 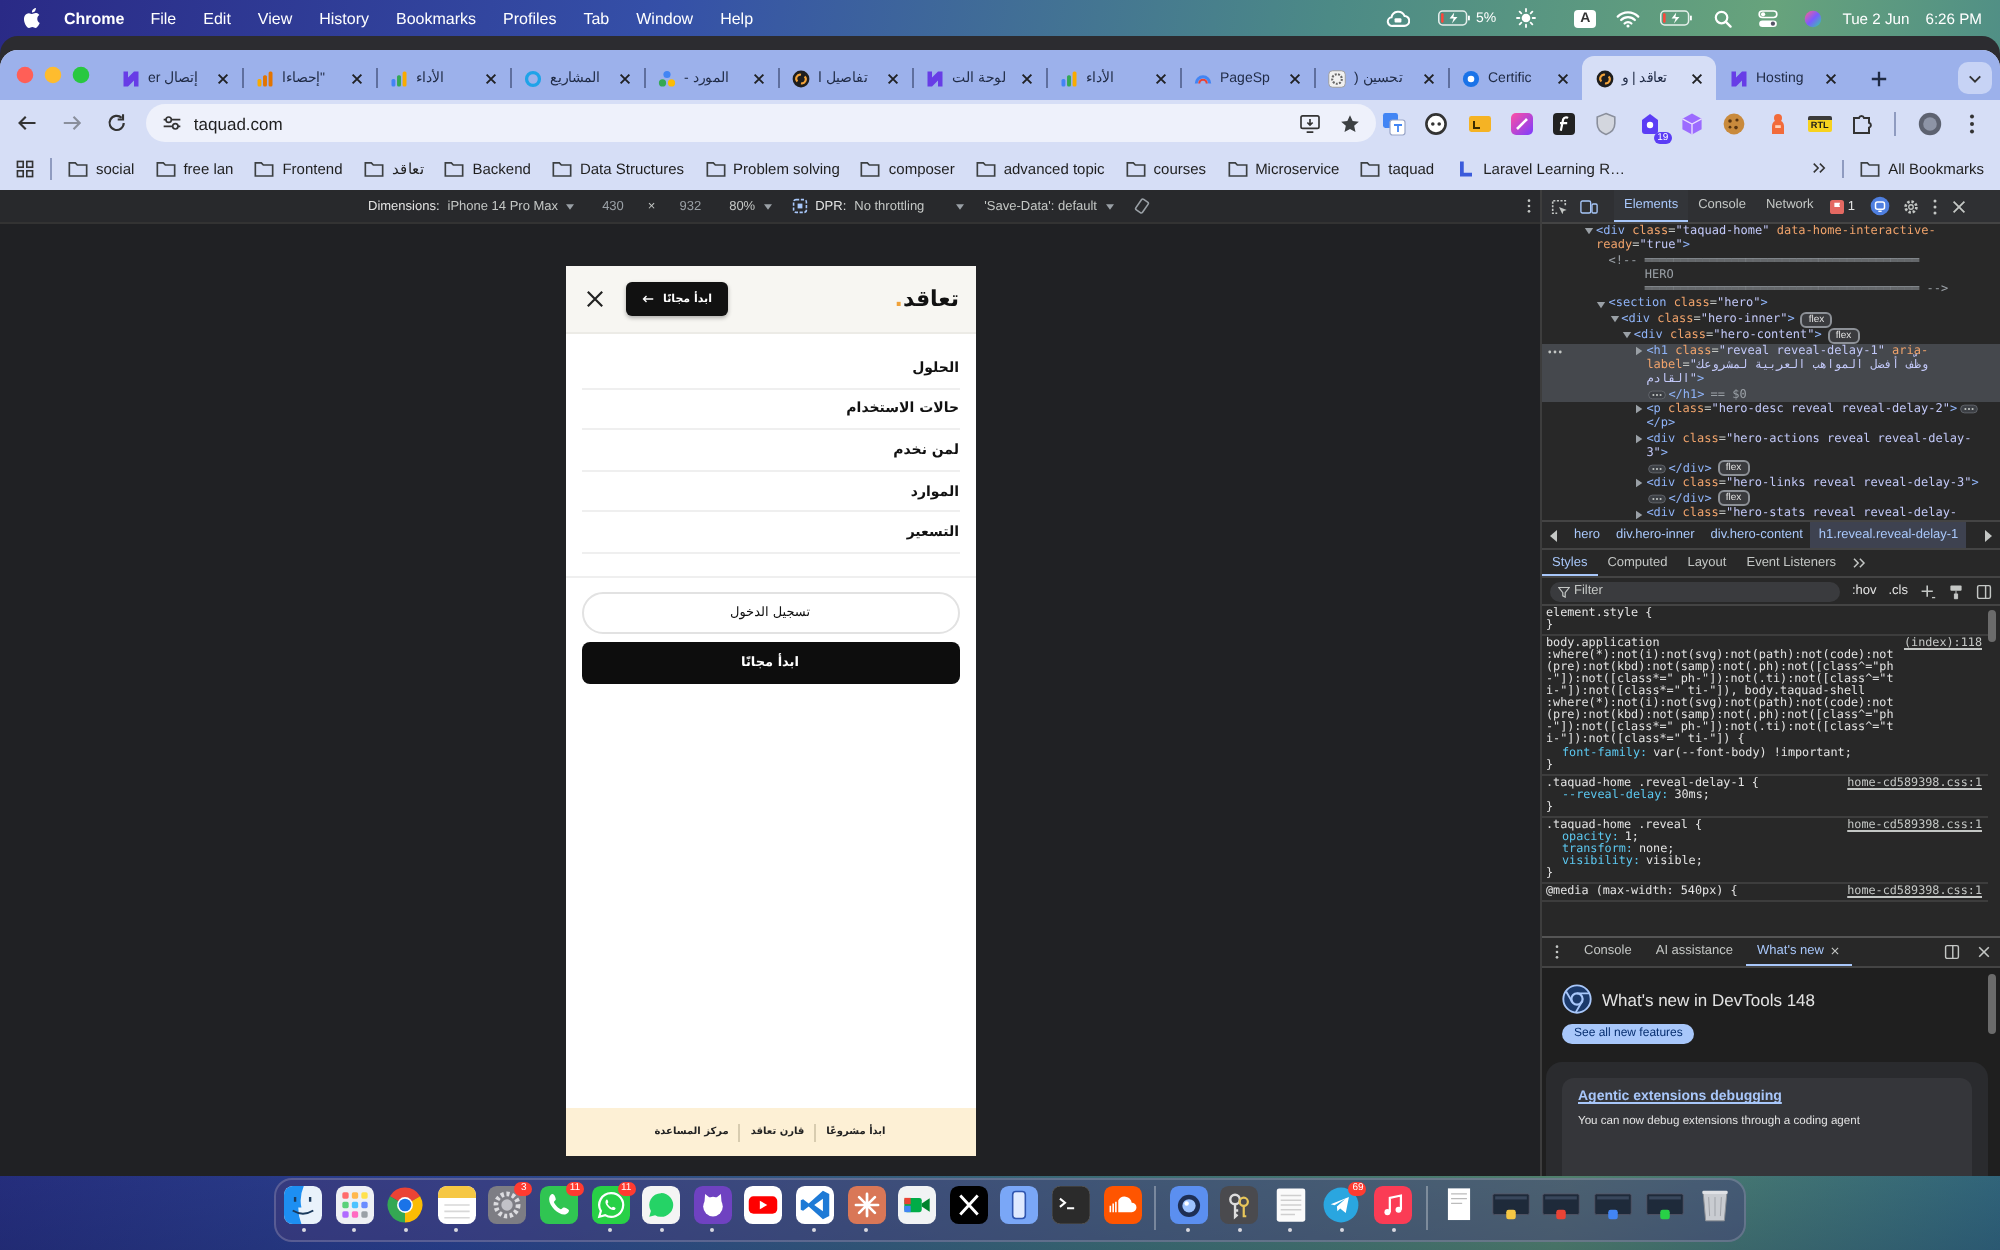 What do you see at coordinates (1911, 206) in the screenshot?
I see `settings-icon` at bounding box center [1911, 206].